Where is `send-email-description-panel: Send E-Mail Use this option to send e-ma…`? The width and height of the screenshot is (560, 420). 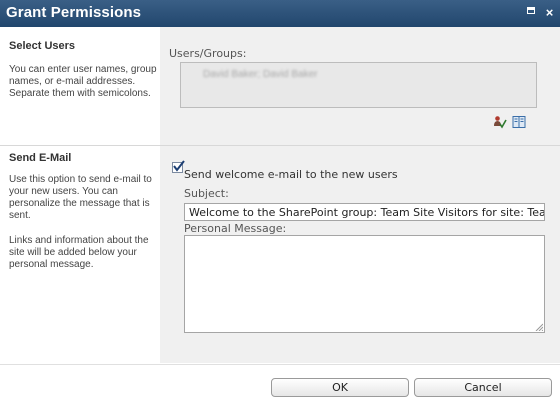 send-email-description-panel: Send E-Mail Use this option to send e-ma… is located at coordinates (80, 254).